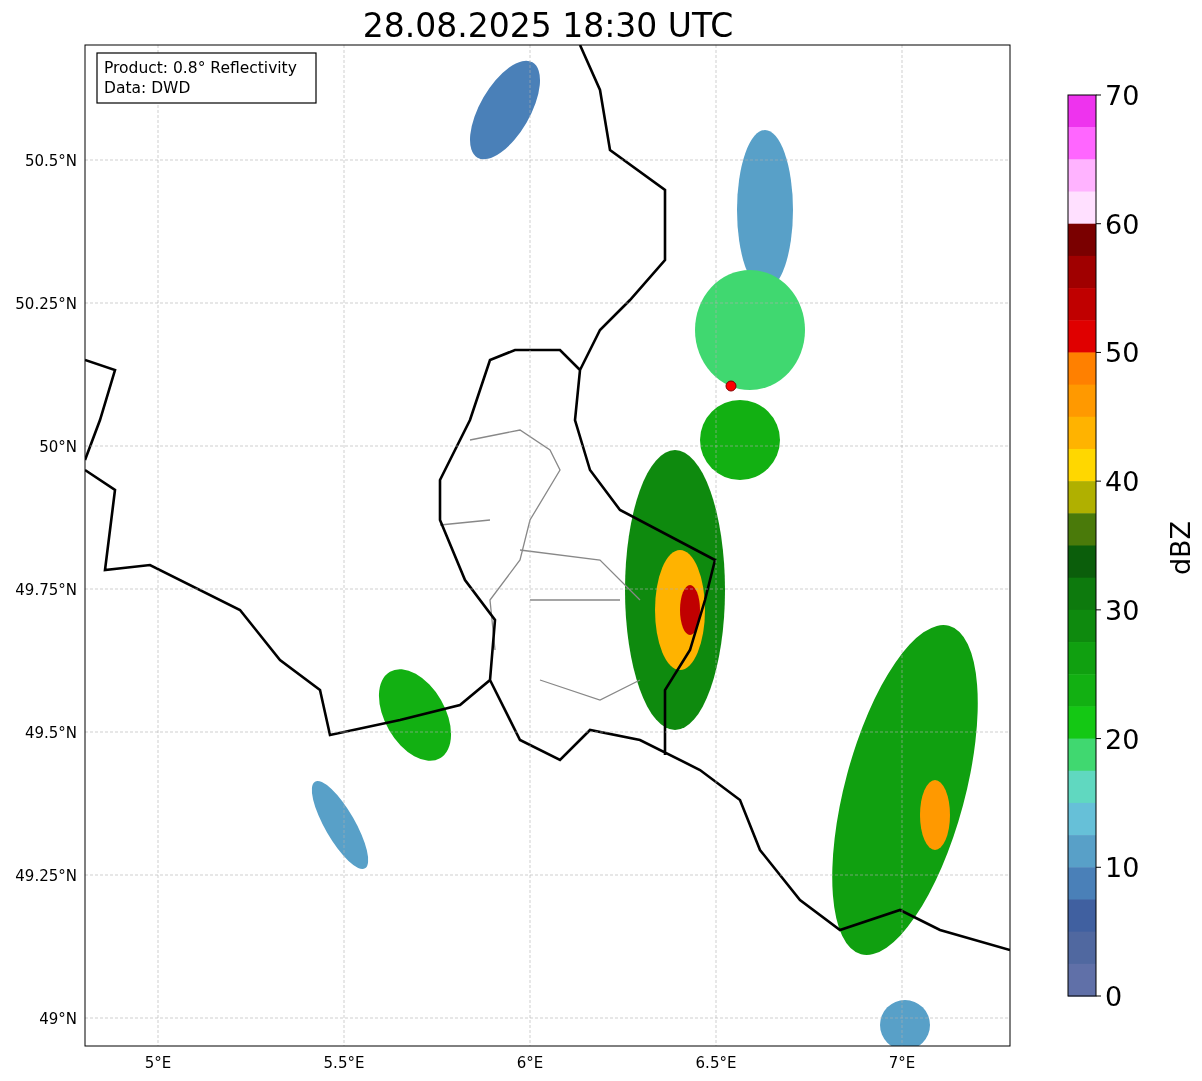 This screenshot has height=1081, width=1202. What do you see at coordinates (46, 304) in the screenshot?
I see `latitude-label: 50.25°N` at bounding box center [46, 304].